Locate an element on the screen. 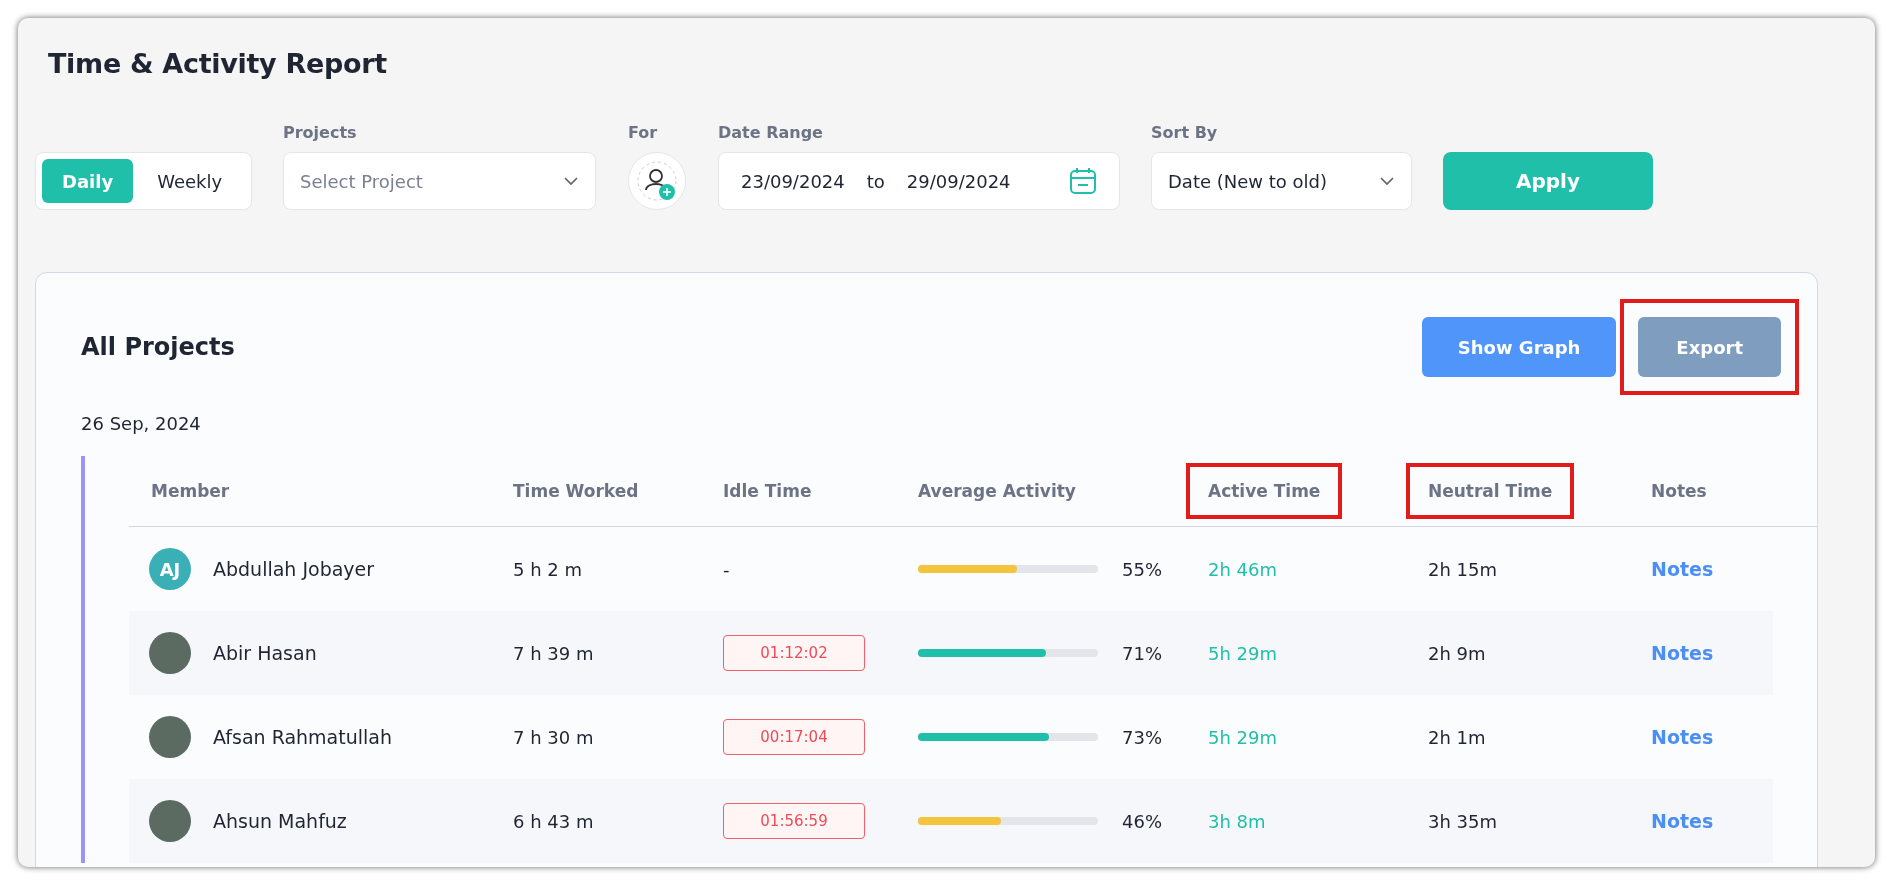  export-button: Export is located at coordinates (1709, 347).